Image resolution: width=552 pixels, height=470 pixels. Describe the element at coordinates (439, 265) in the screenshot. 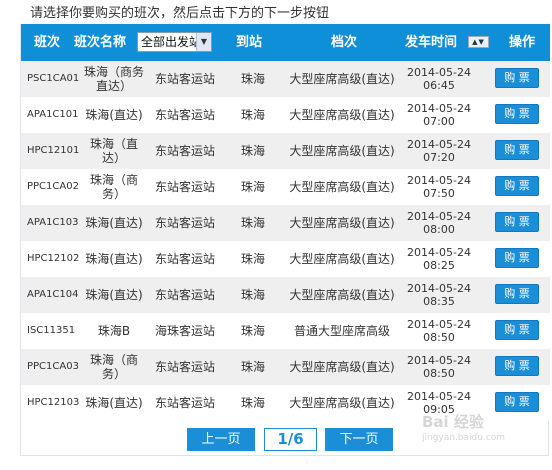

I see `departure-clock: 08:25` at that location.